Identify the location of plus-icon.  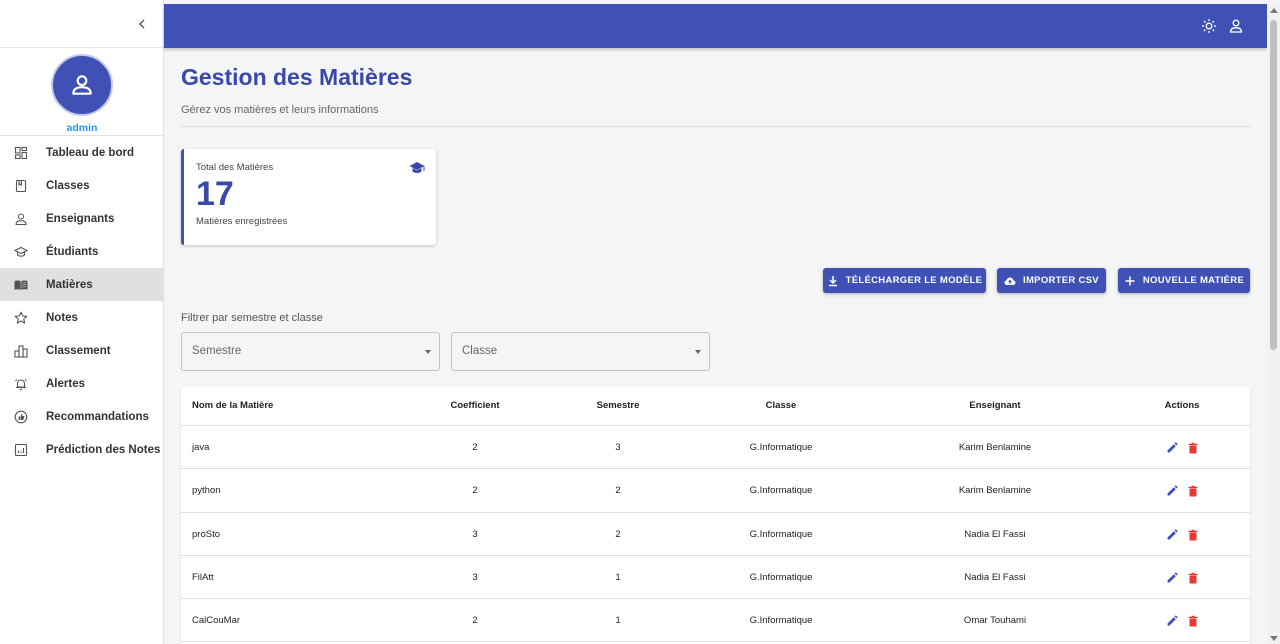
(1130, 280).